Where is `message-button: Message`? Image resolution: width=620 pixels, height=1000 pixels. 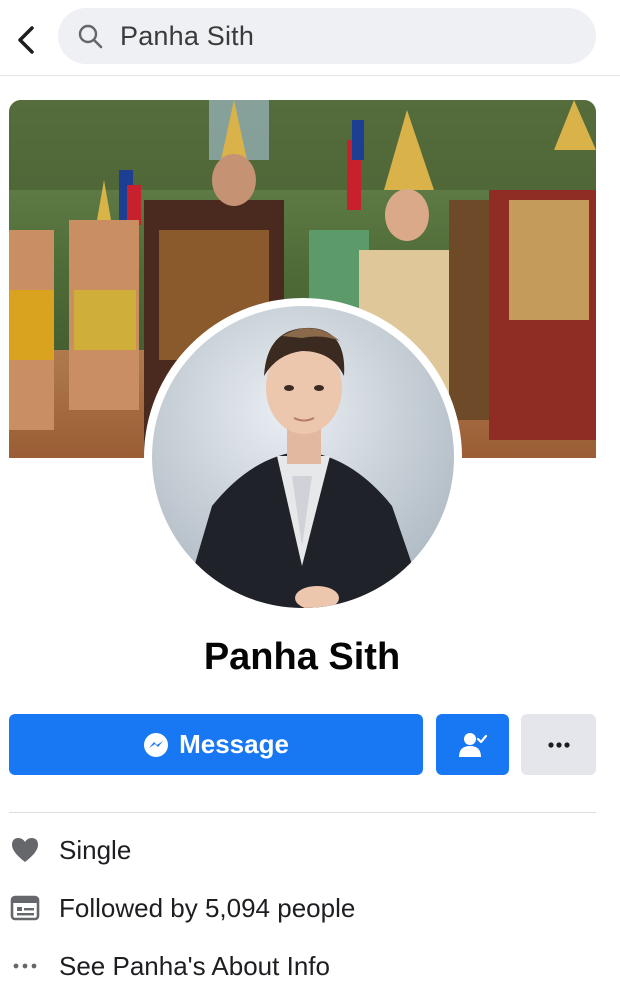
message-button: Message is located at coordinates (216, 744).